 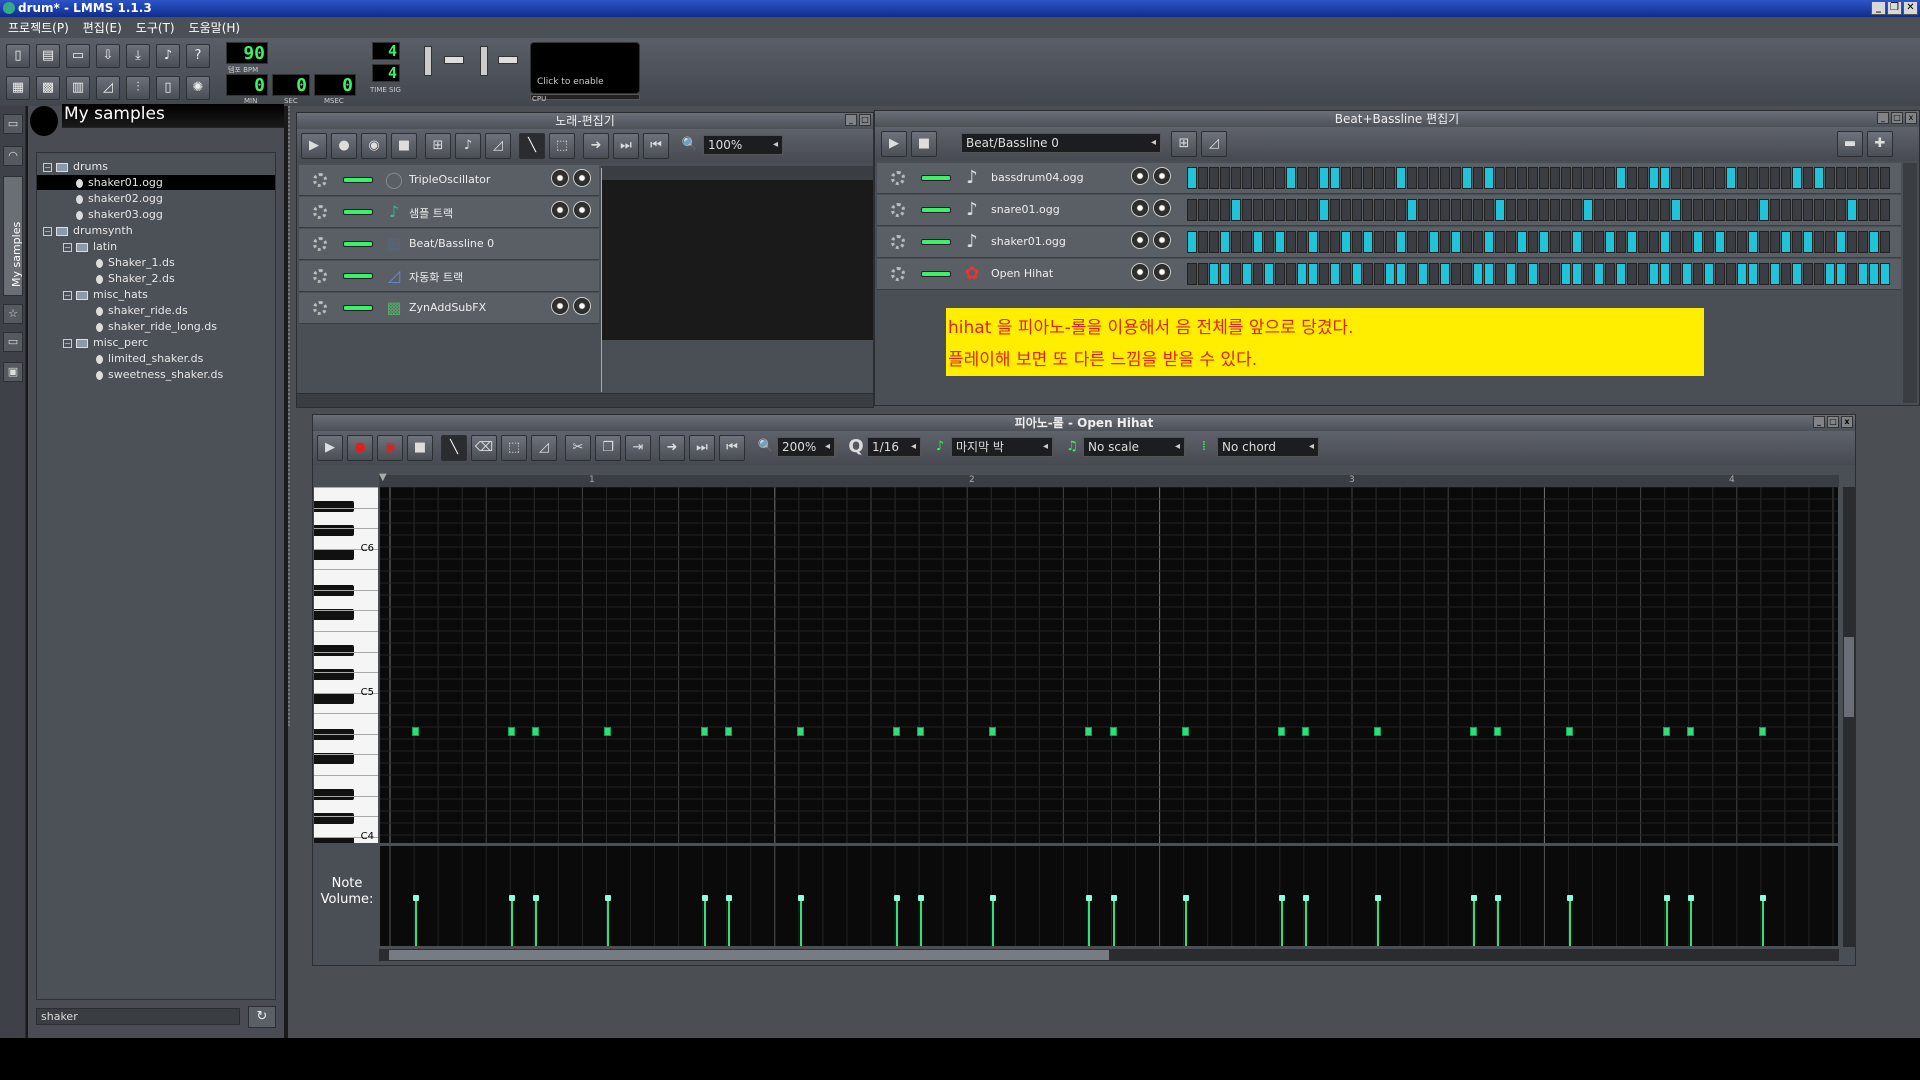 What do you see at coordinates (374, 146) in the screenshot?
I see `record-play-button: ◉` at bounding box center [374, 146].